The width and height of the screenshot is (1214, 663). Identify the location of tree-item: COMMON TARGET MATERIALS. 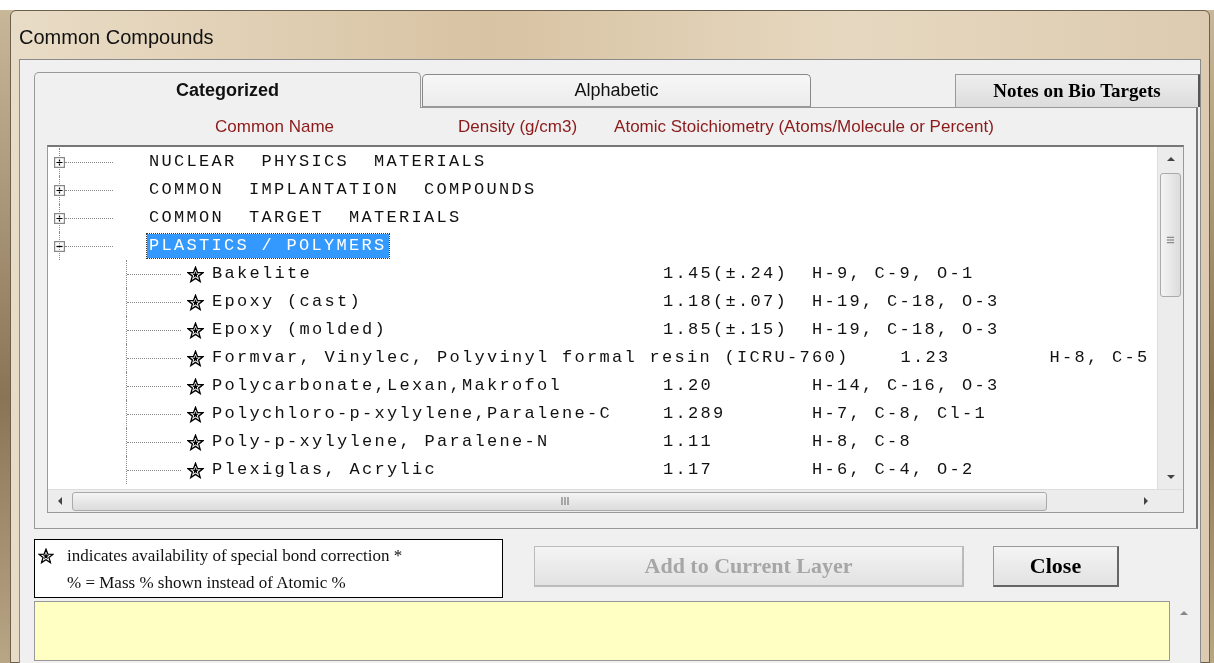
(305, 218).